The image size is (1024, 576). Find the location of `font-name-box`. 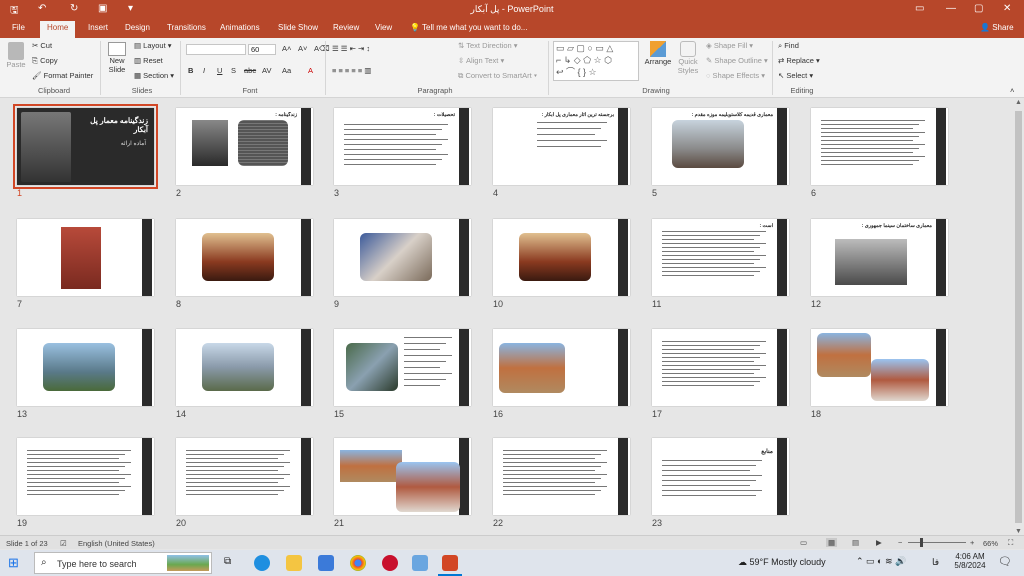

font-name-box is located at coordinates (216, 49).